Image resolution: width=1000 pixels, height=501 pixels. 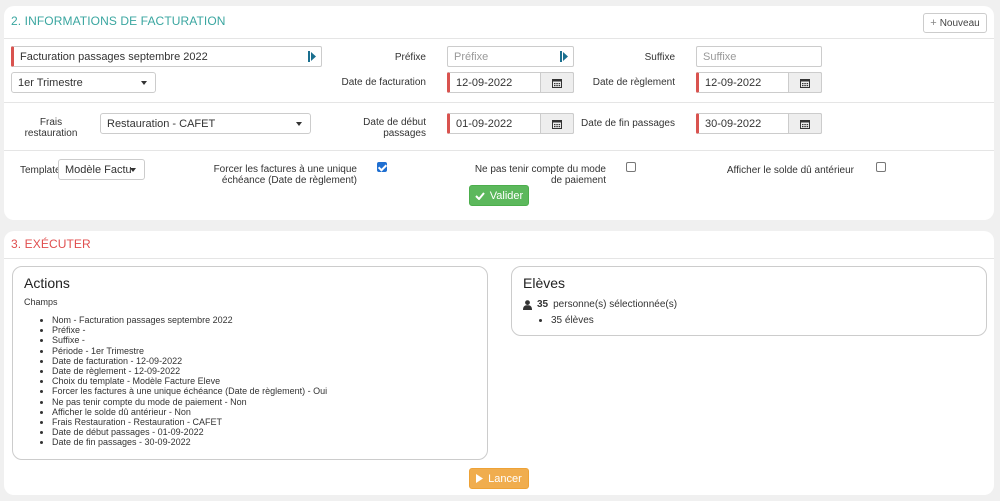 What do you see at coordinates (790, 170) in the screenshot?
I see `show-balance-label: Afficher le solde dû antérieur` at bounding box center [790, 170].